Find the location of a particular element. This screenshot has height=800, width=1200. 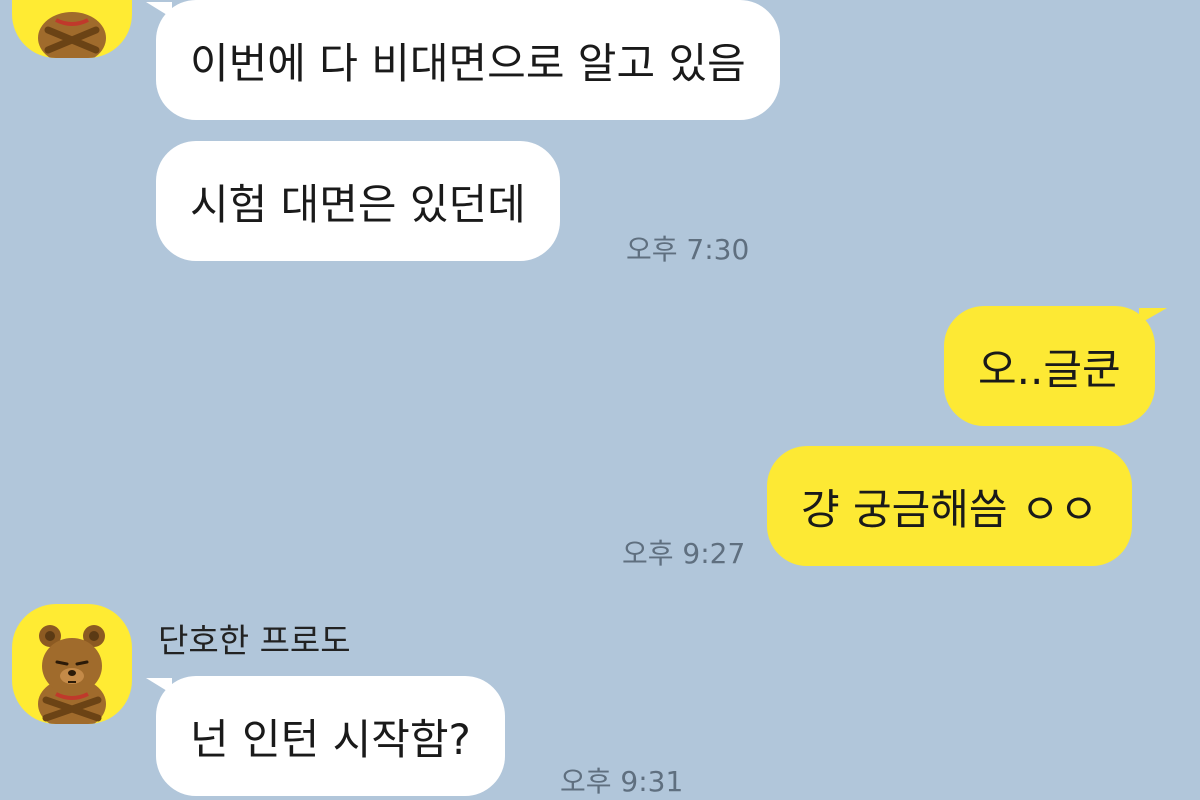

message-text: 걍 궁금해씀 ㅇㅇ is located at coordinates (950, 509).